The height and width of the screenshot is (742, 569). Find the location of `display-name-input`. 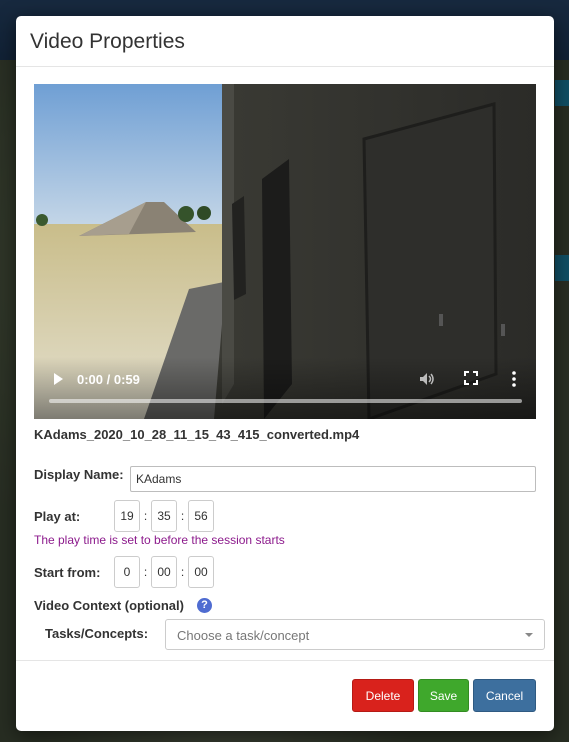

display-name-input is located at coordinates (333, 479).